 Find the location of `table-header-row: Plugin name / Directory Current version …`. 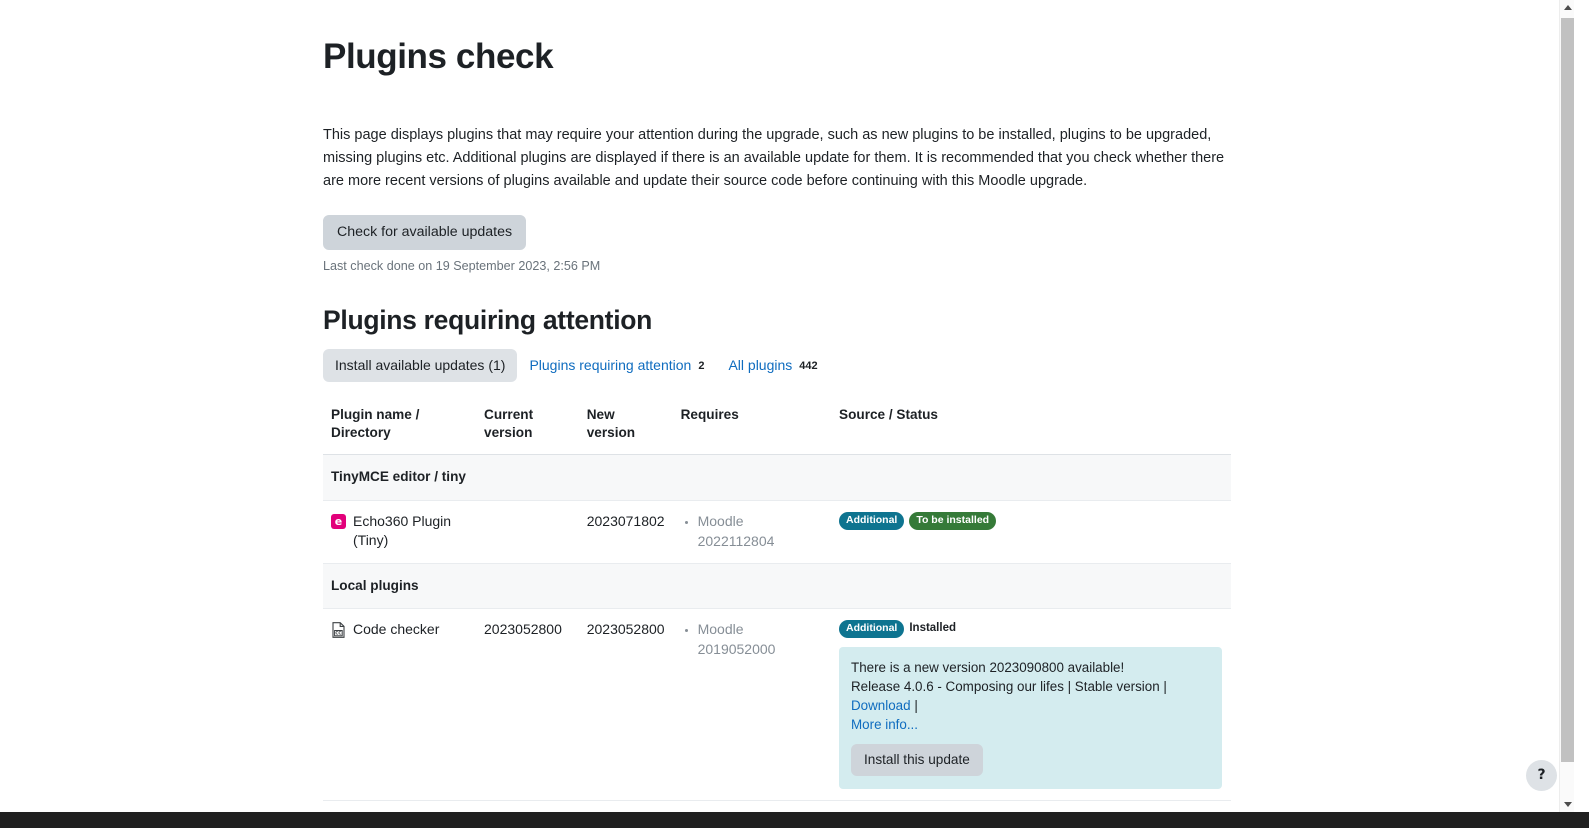

table-header-row: Plugin name / Directory Current version … is located at coordinates (777, 425).